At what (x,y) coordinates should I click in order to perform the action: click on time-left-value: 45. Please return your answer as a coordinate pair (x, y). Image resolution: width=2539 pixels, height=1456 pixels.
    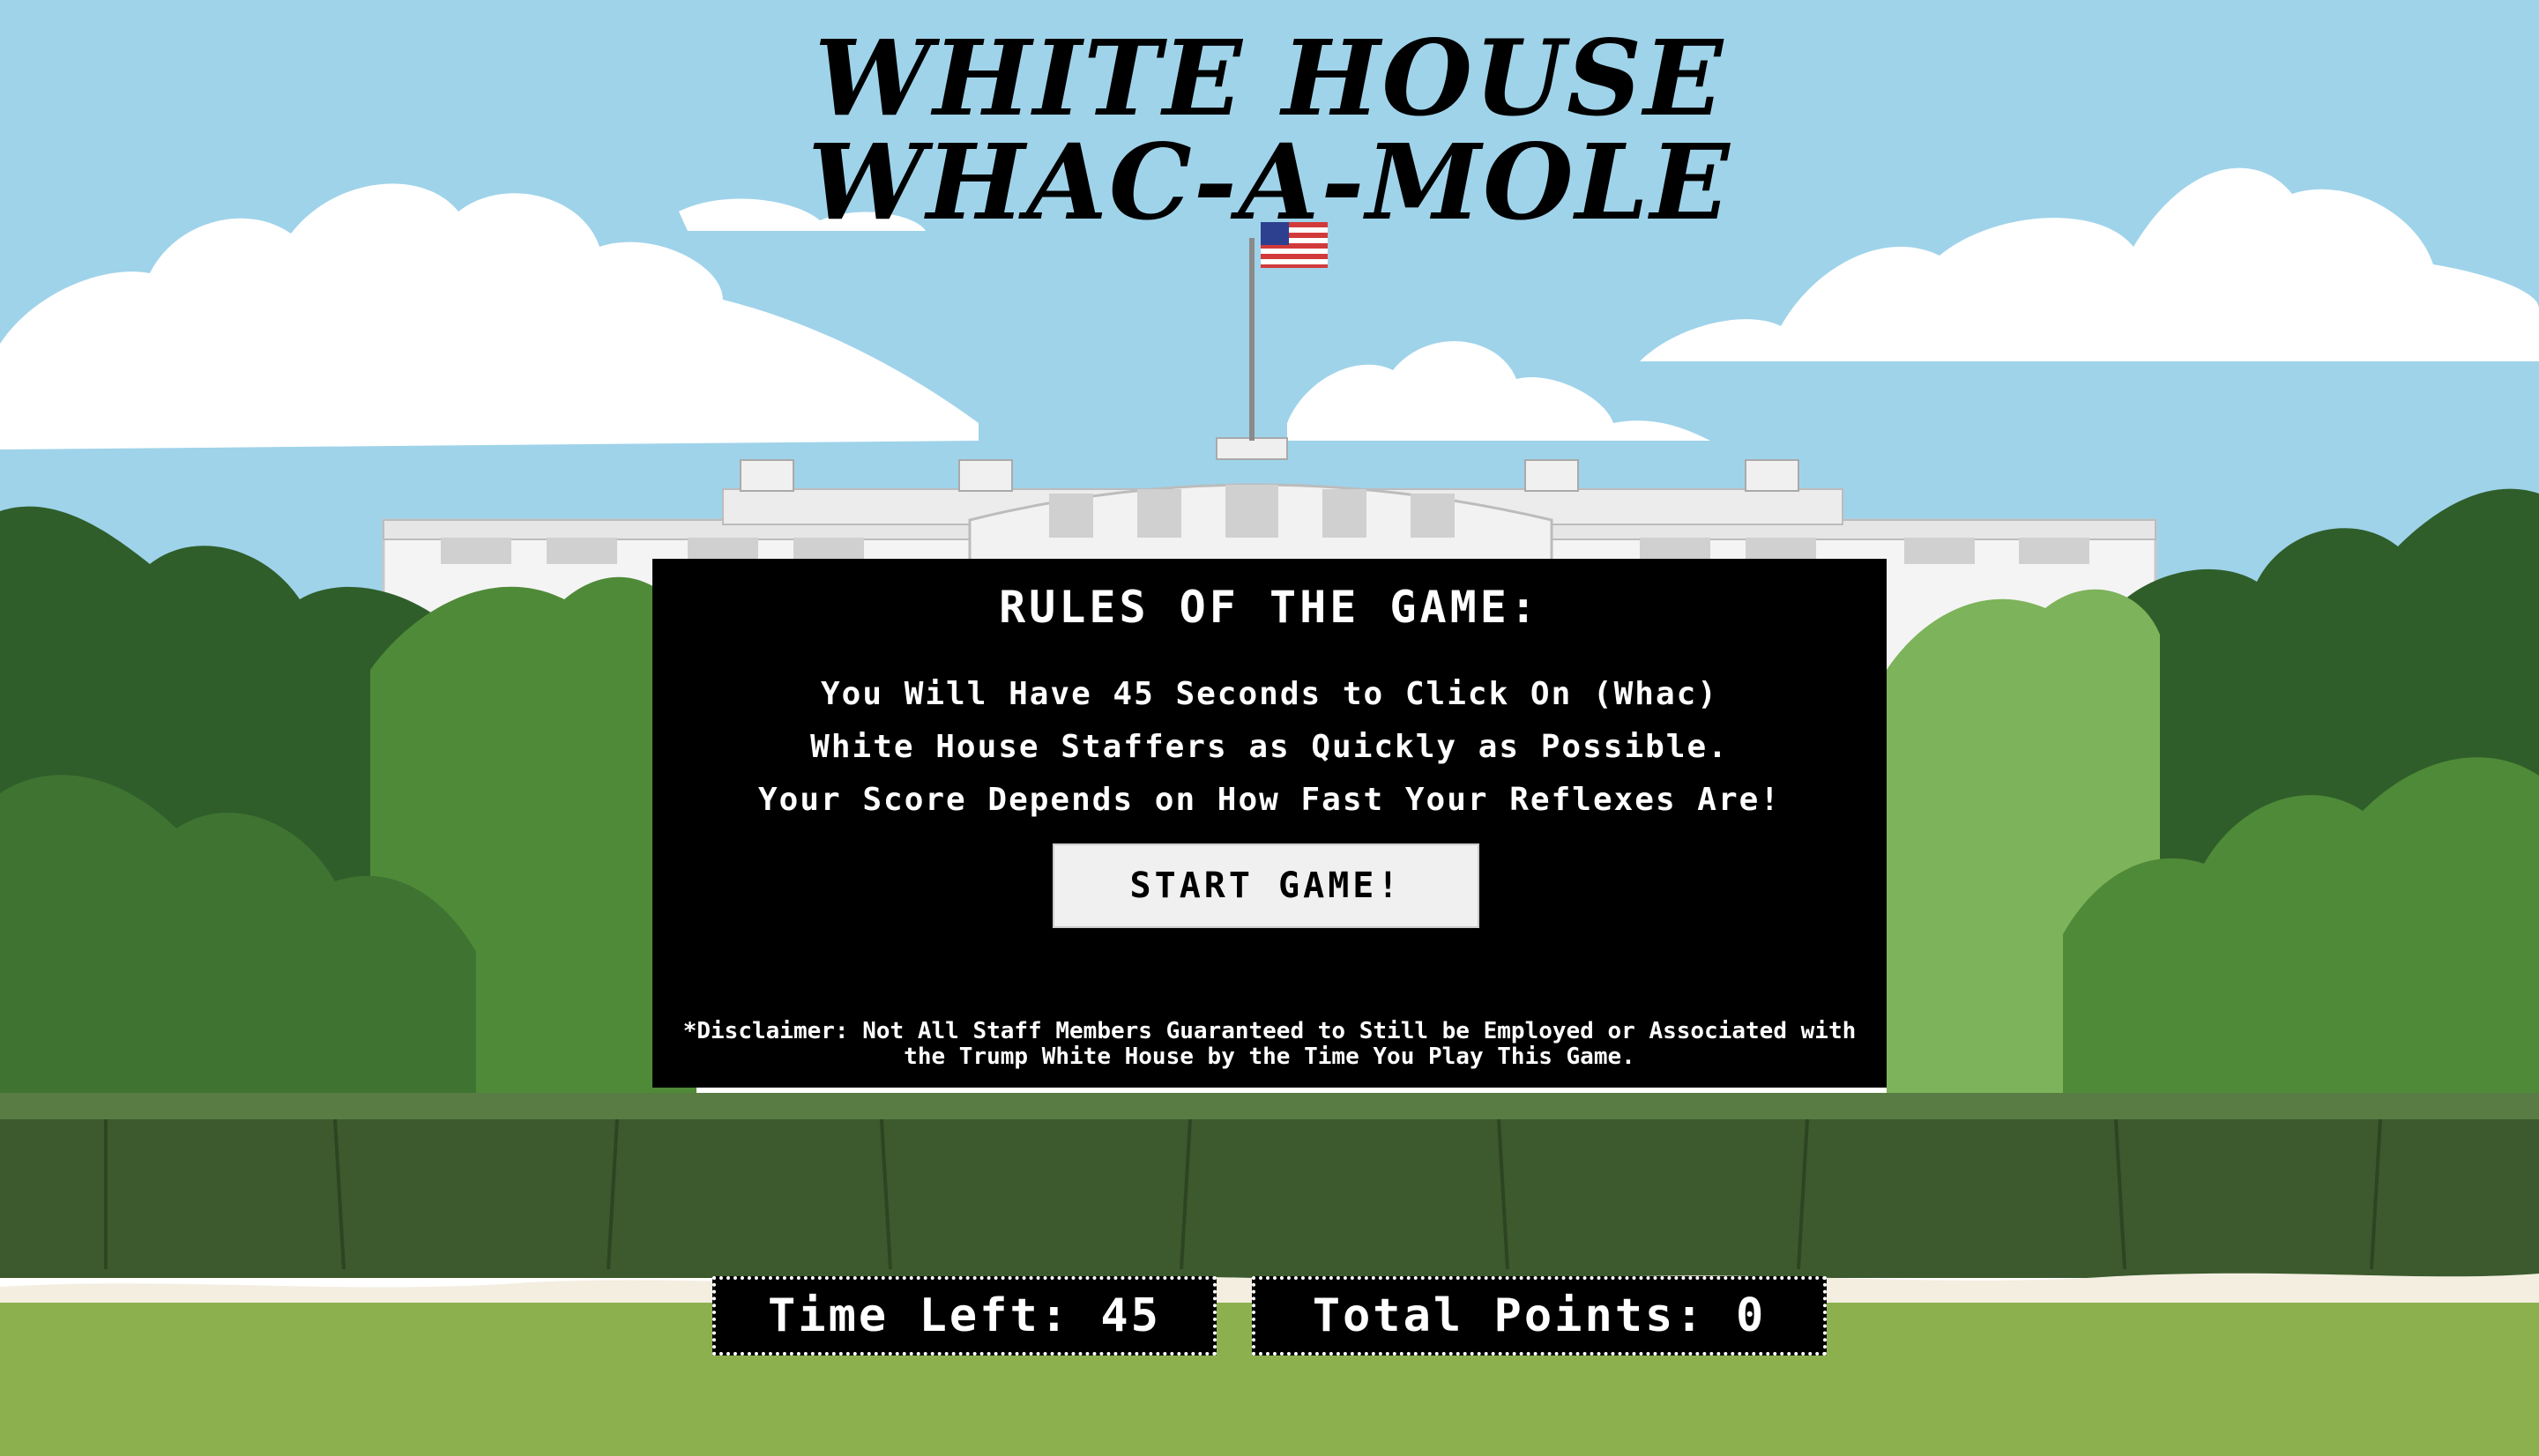
    Looking at the image, I should click on (1130, 1315).